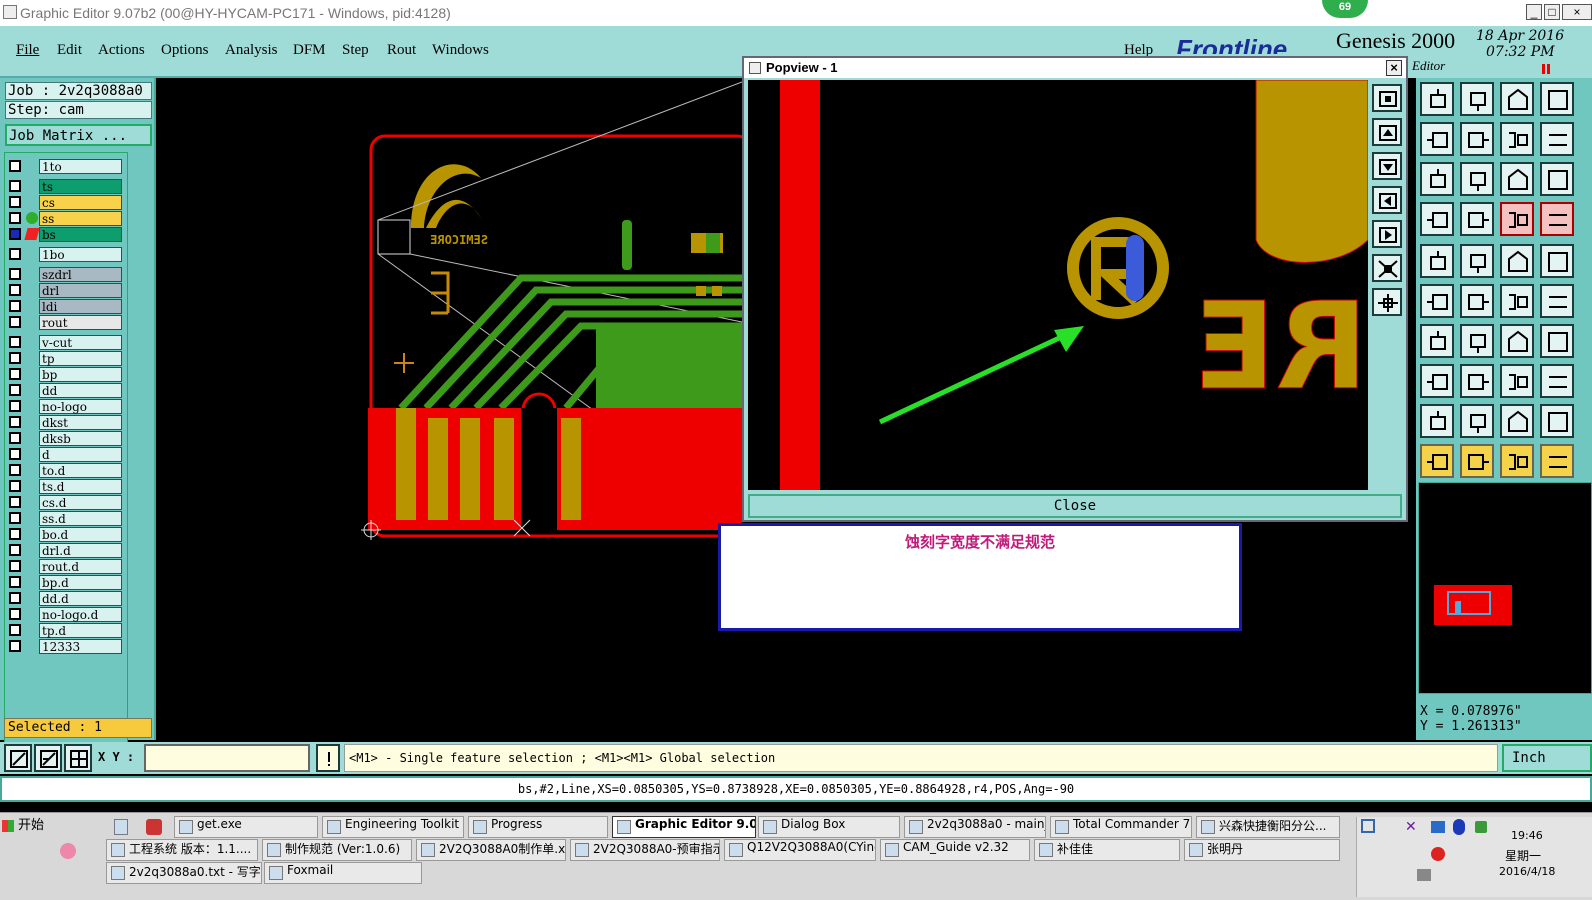 This screenshot has height=900, width=1592. Describe the element at coordinates (1438, 854) in the screenshot. I see `tray-icon-red` at that location.